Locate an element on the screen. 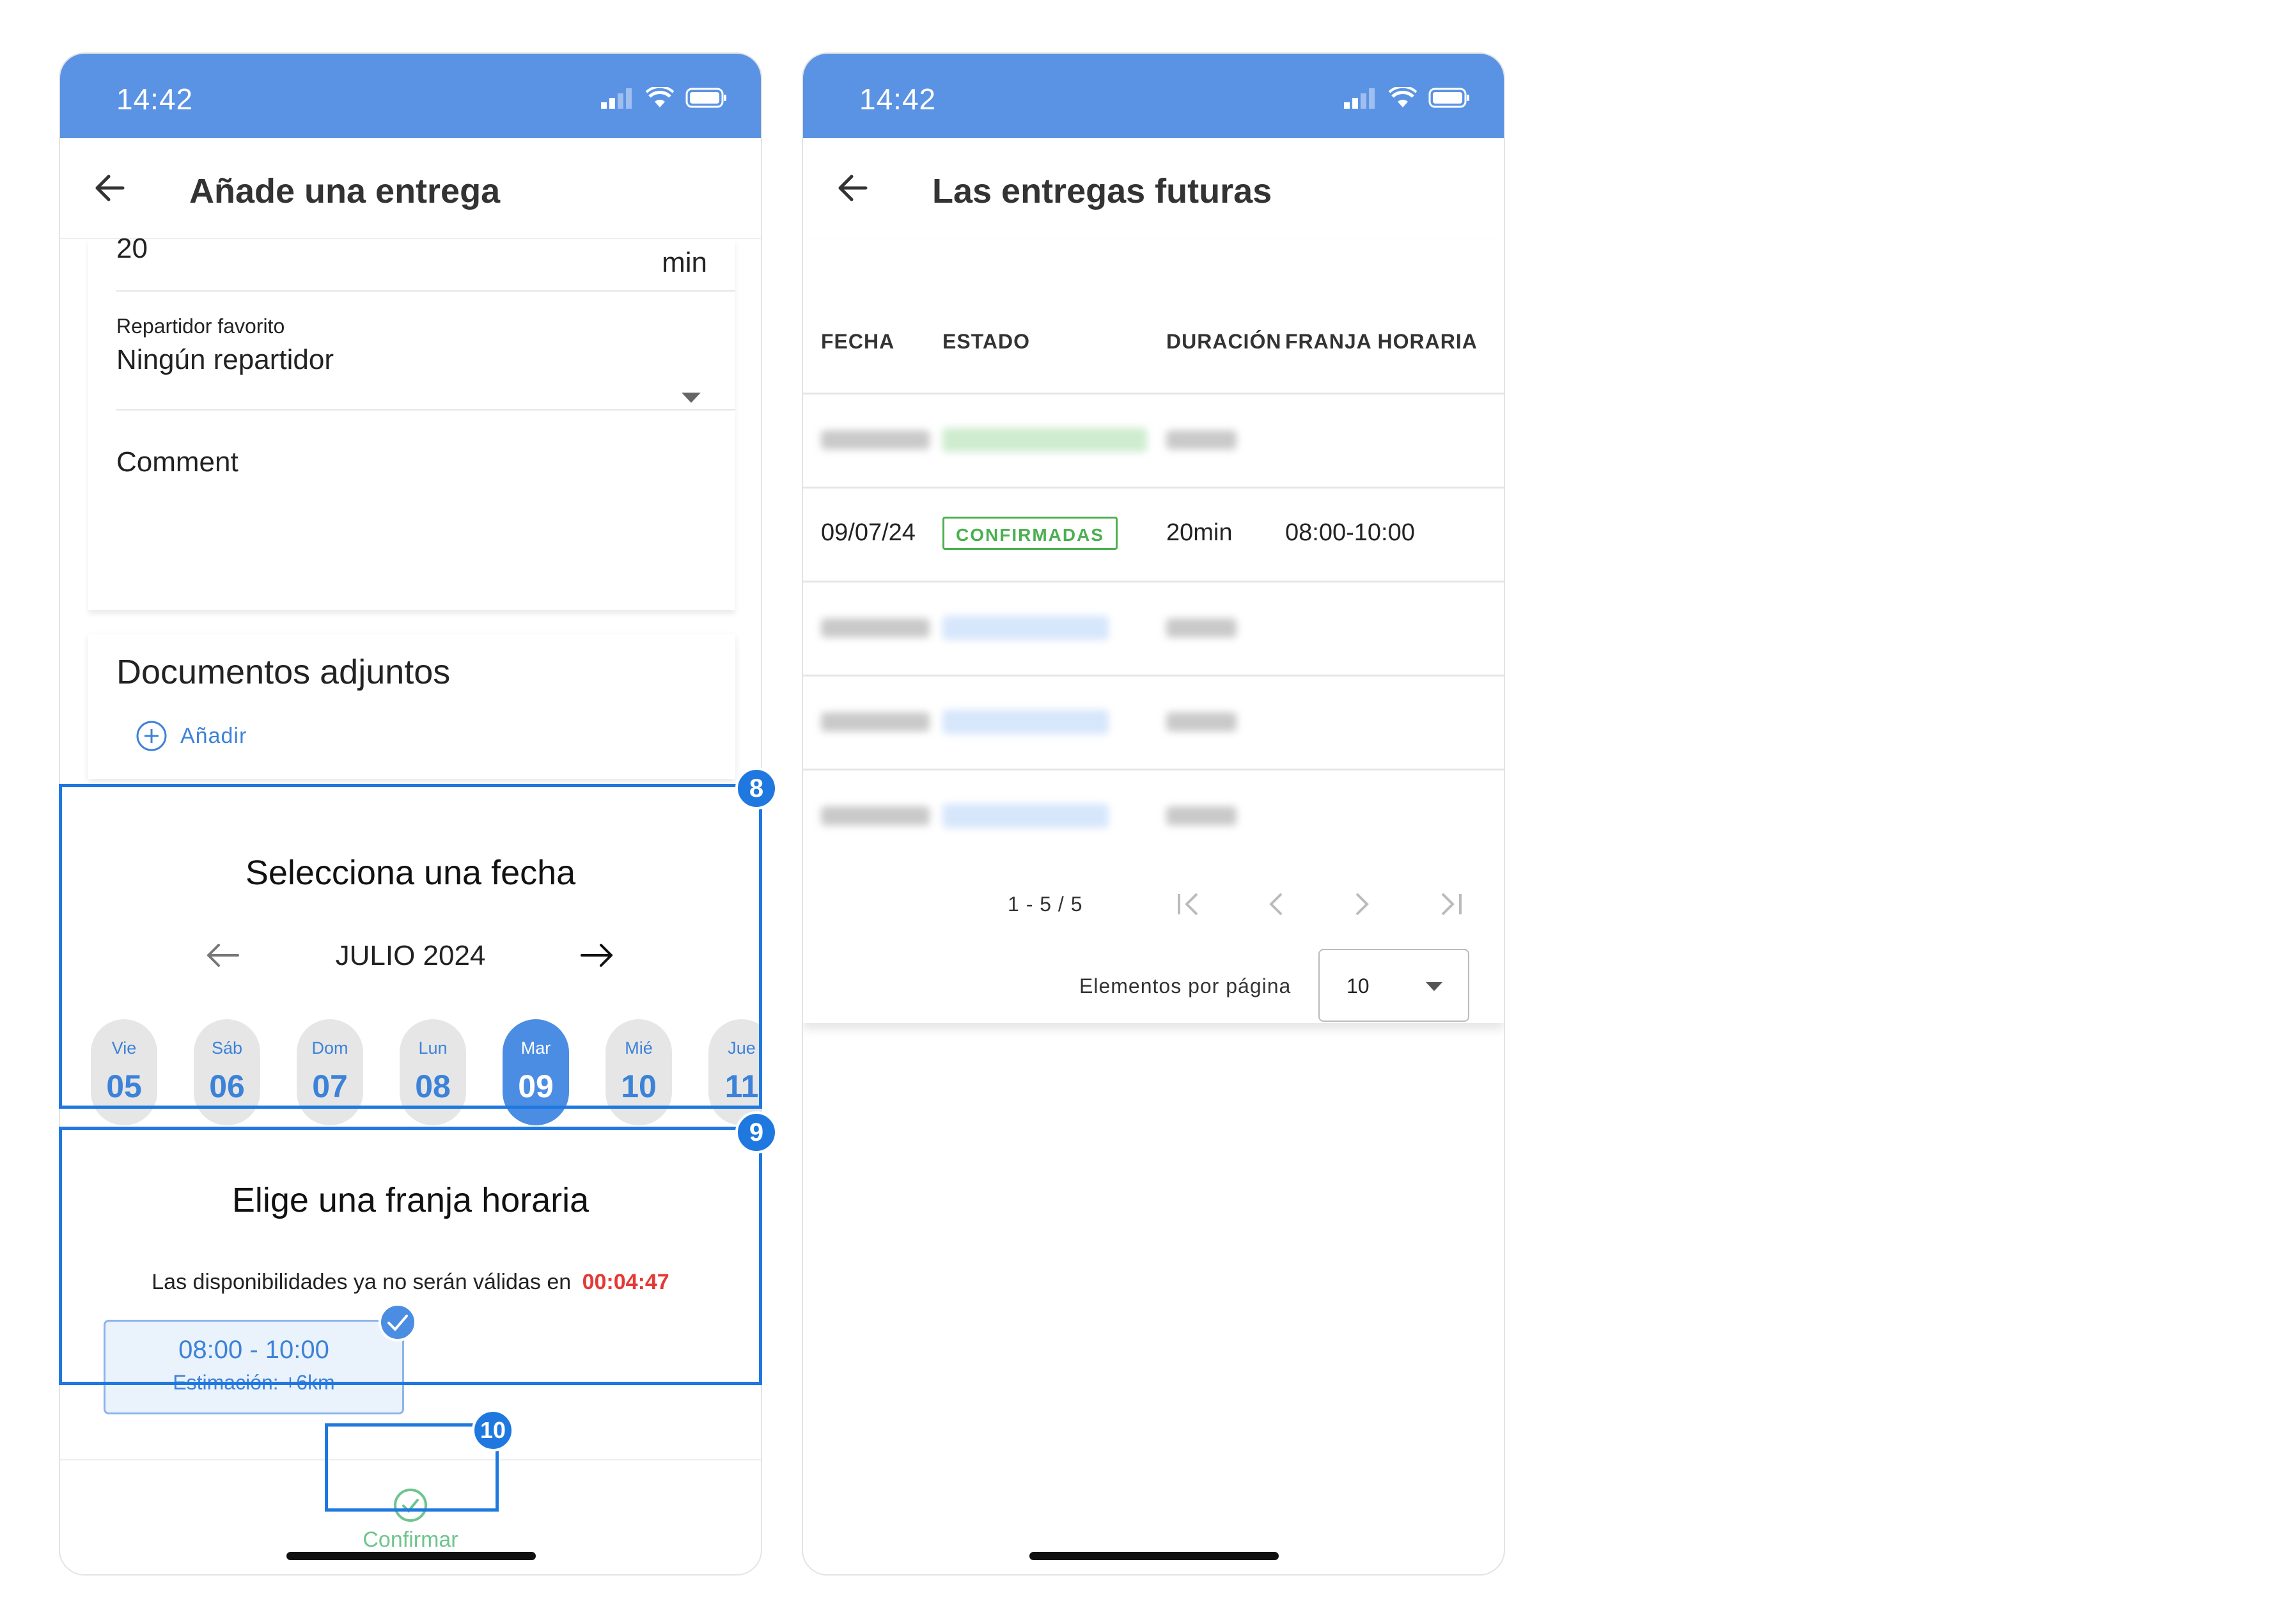  prev-page-icon is located at coordinates (1276, 904).